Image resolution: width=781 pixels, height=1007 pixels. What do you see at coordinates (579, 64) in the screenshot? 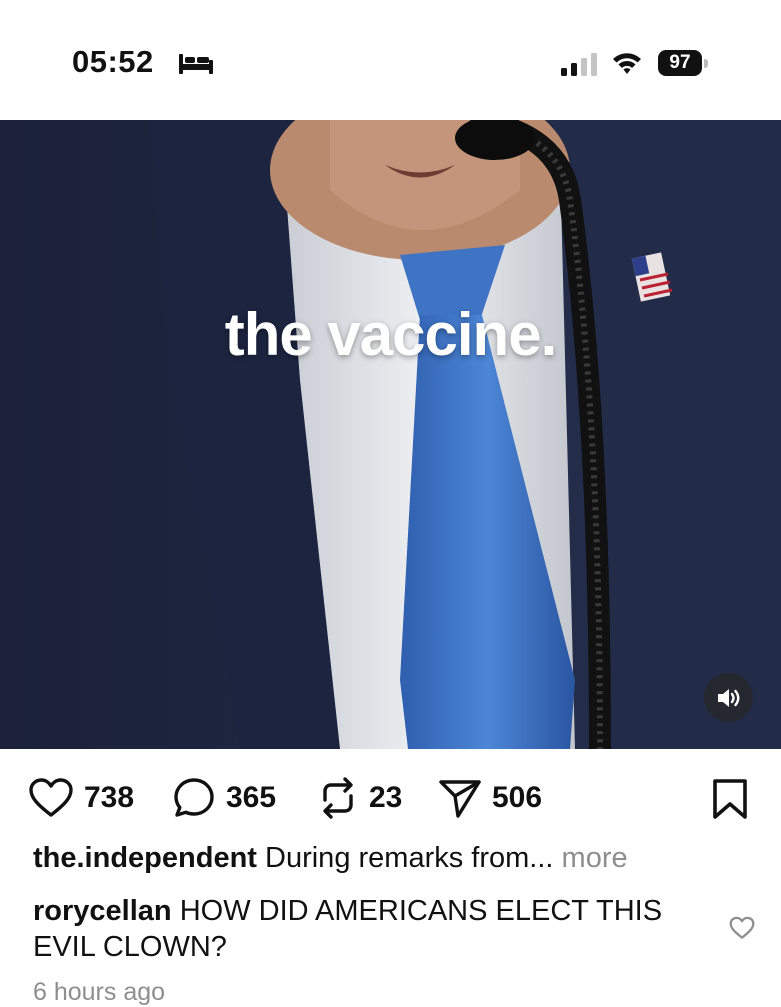
I see `cellular-signal-icon` at bounding box center [579, 64].